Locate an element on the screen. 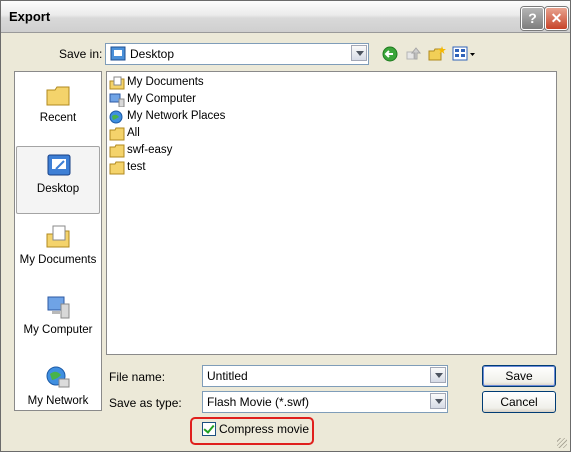  file-name-label: File name: is located at coordinates (137, 377).